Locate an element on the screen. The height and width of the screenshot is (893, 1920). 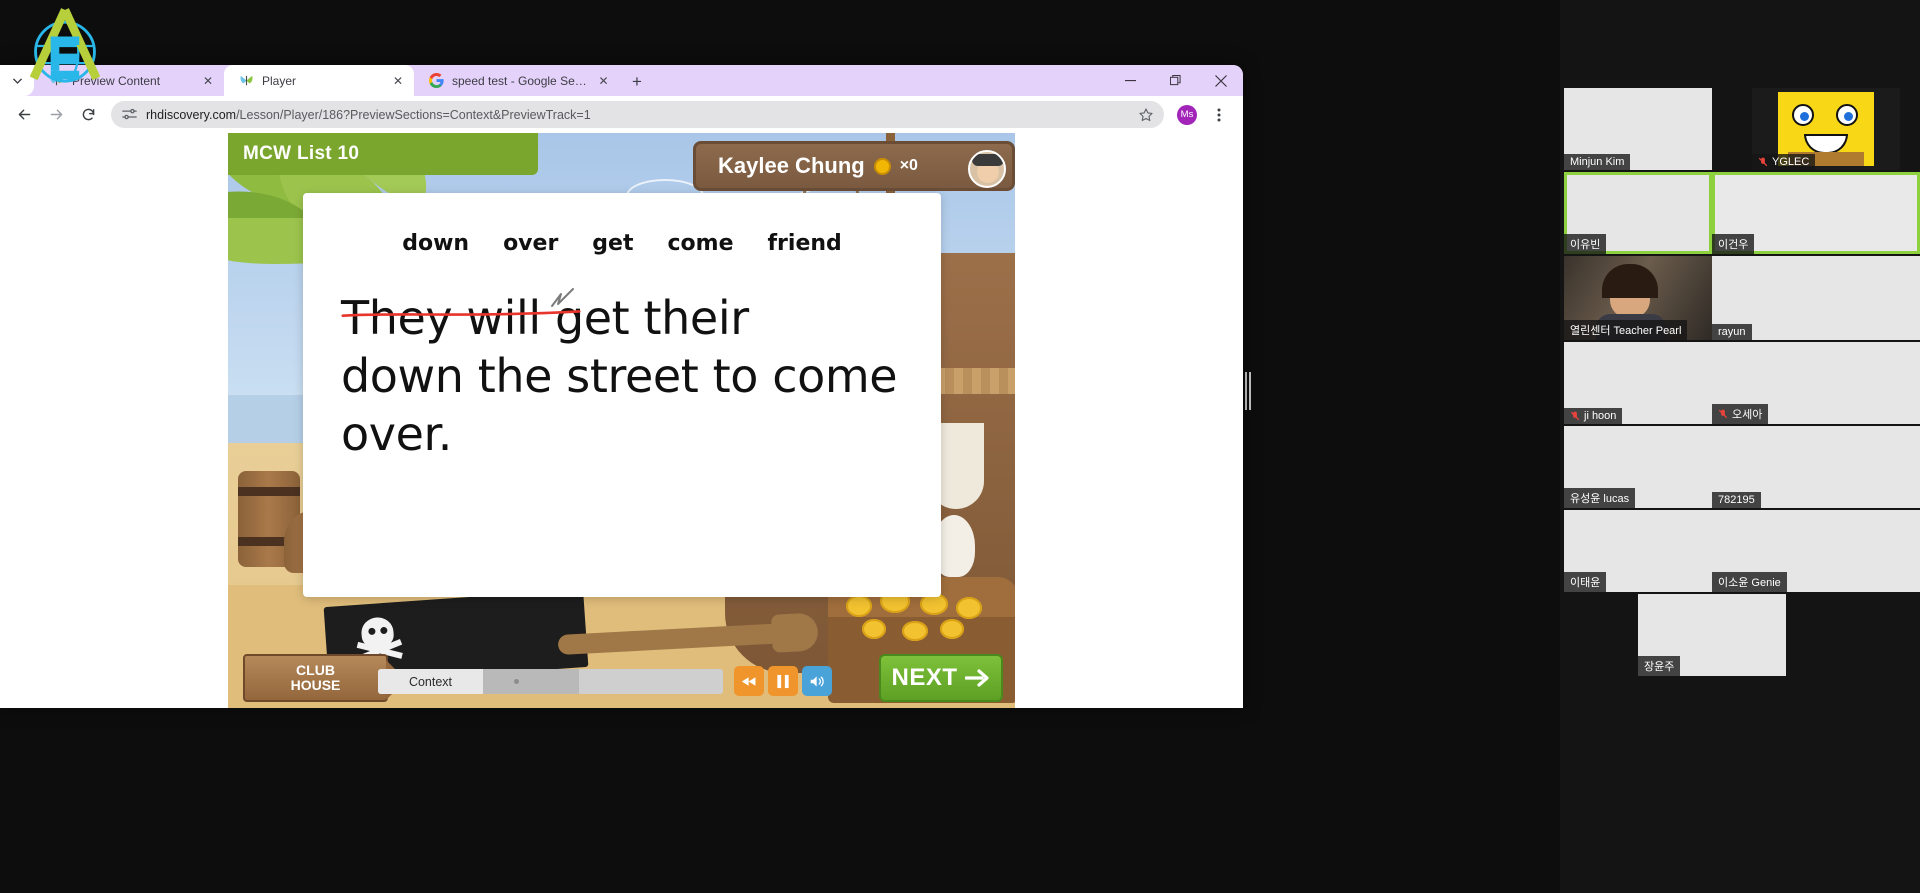
rewind-icon is located at coordinates (748, 681).